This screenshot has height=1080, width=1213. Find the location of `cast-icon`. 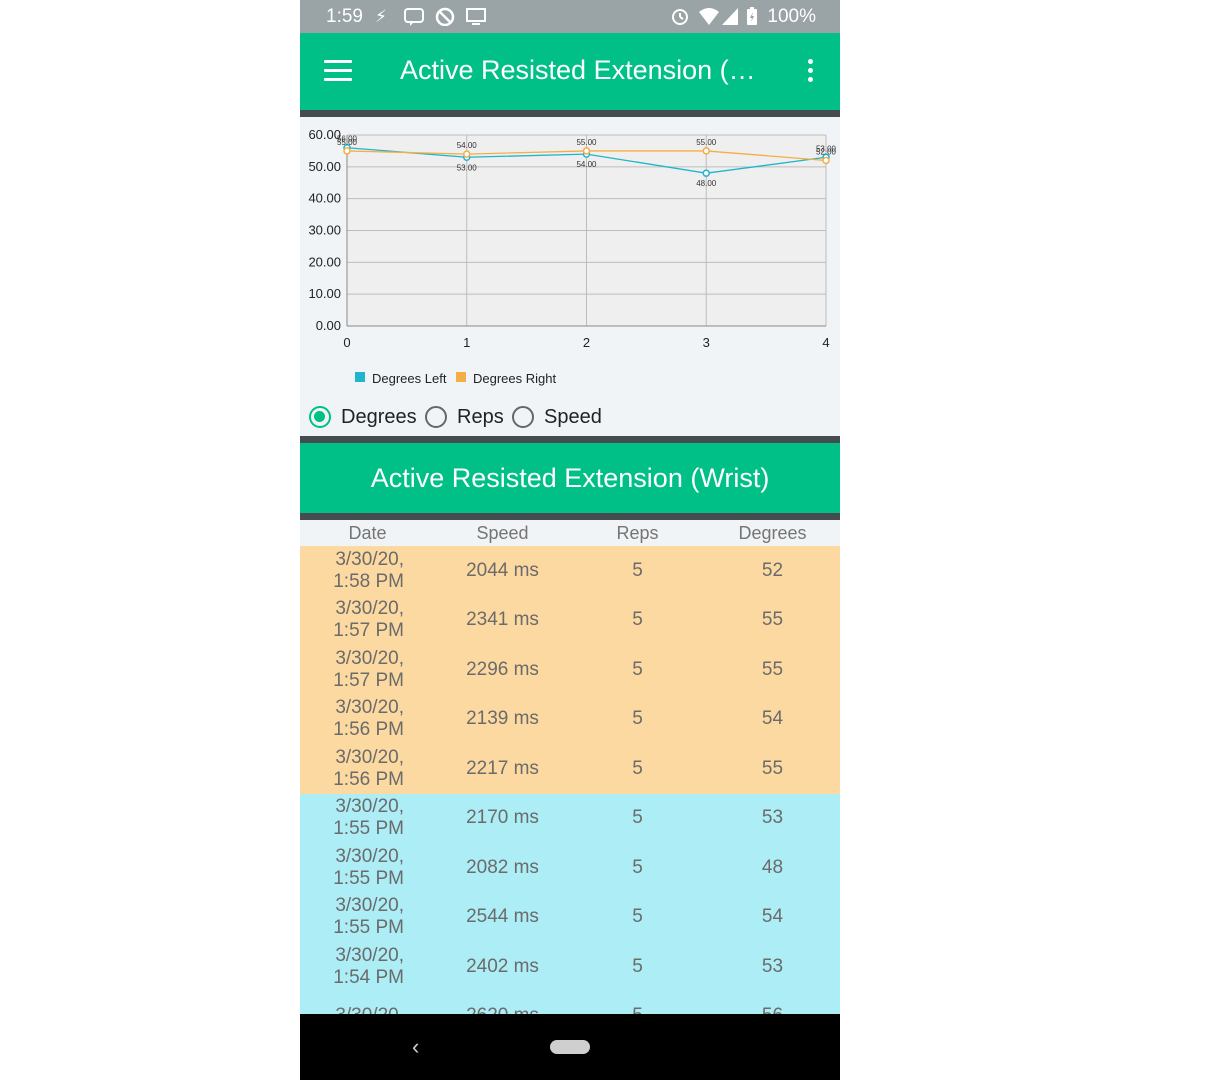

cast-icon is located at coordinates (476, 18).